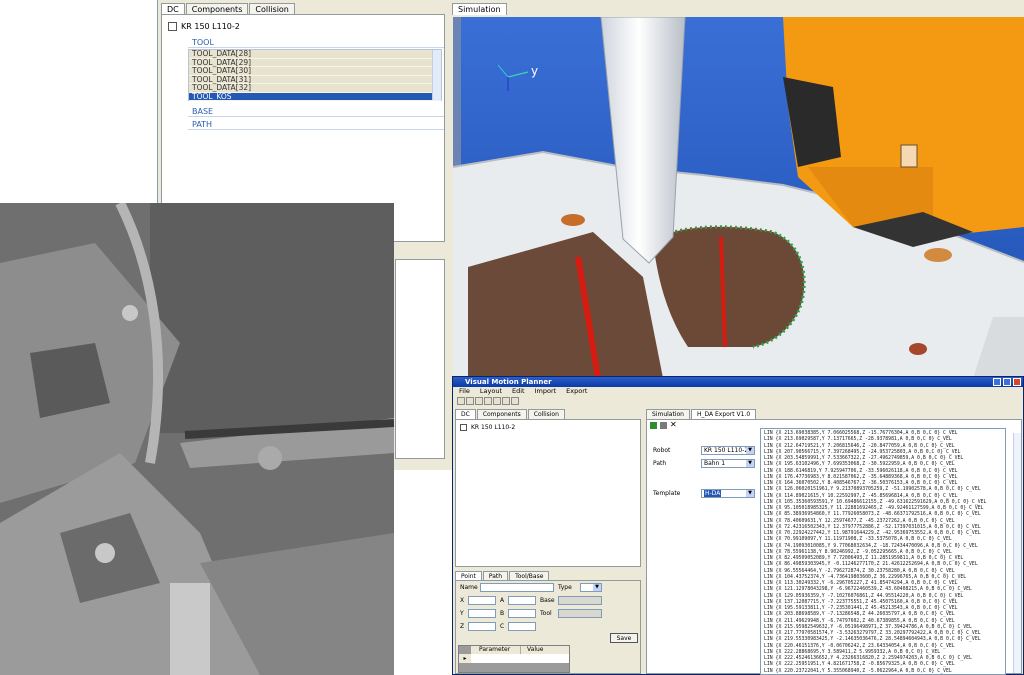  I want to click on vmp-right-tabs: Simulation H_DA Export V1.0, so click(701, 414).